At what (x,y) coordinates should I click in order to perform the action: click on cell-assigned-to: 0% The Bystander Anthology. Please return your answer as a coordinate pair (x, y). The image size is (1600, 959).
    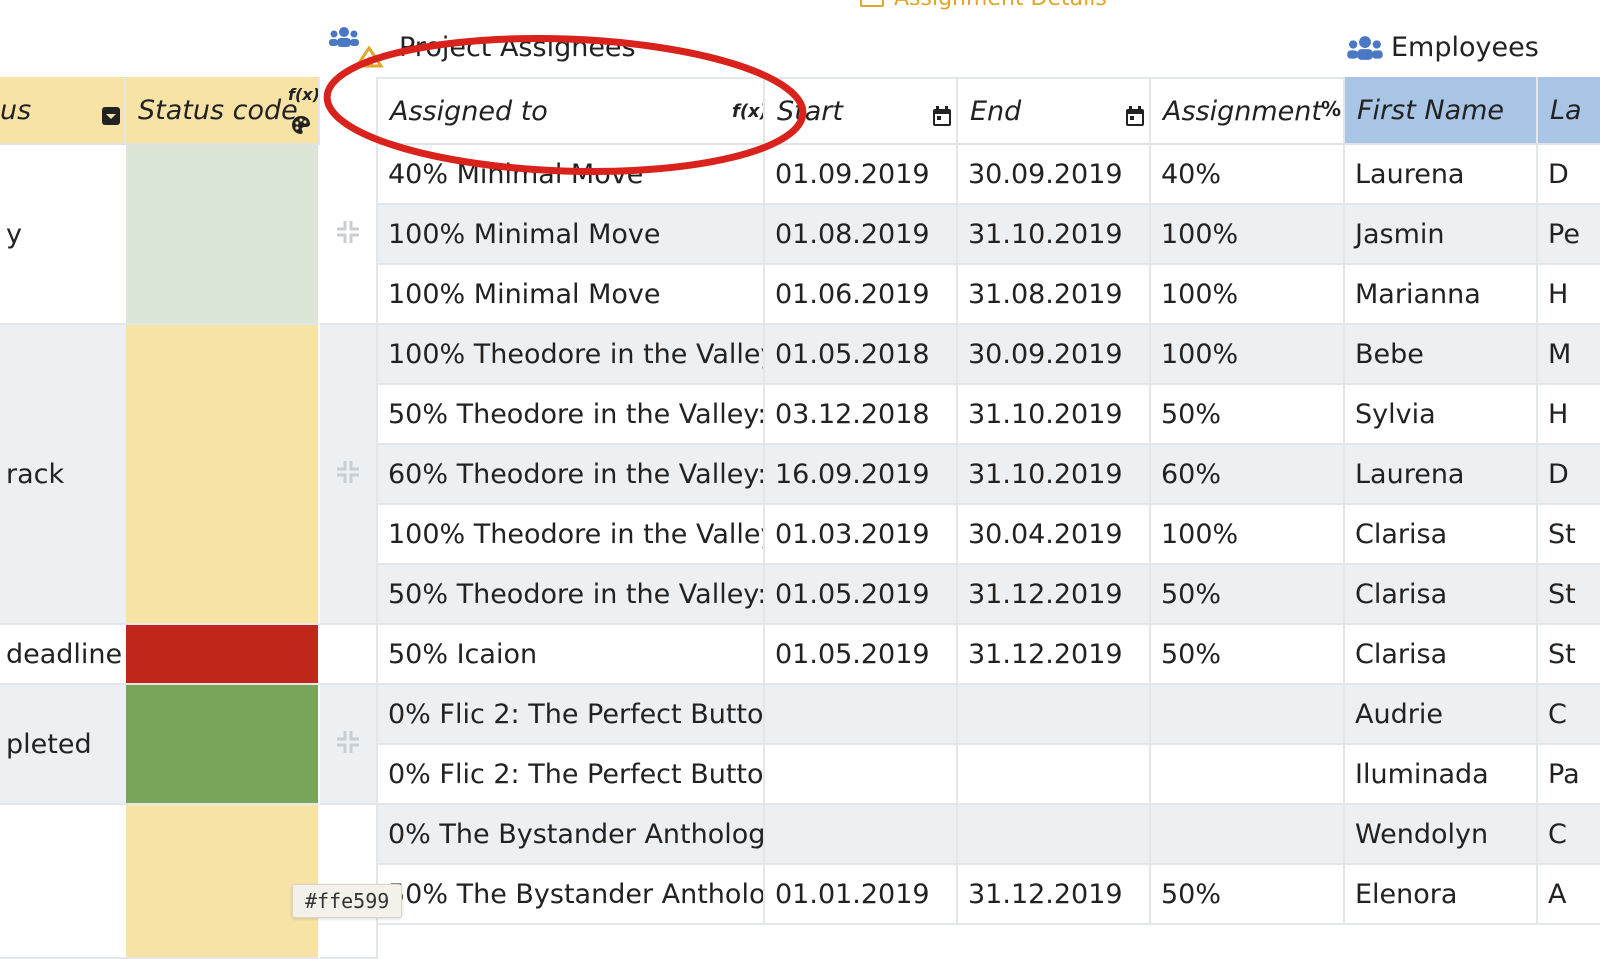
    Looking at the image, I should click on (571, 835).